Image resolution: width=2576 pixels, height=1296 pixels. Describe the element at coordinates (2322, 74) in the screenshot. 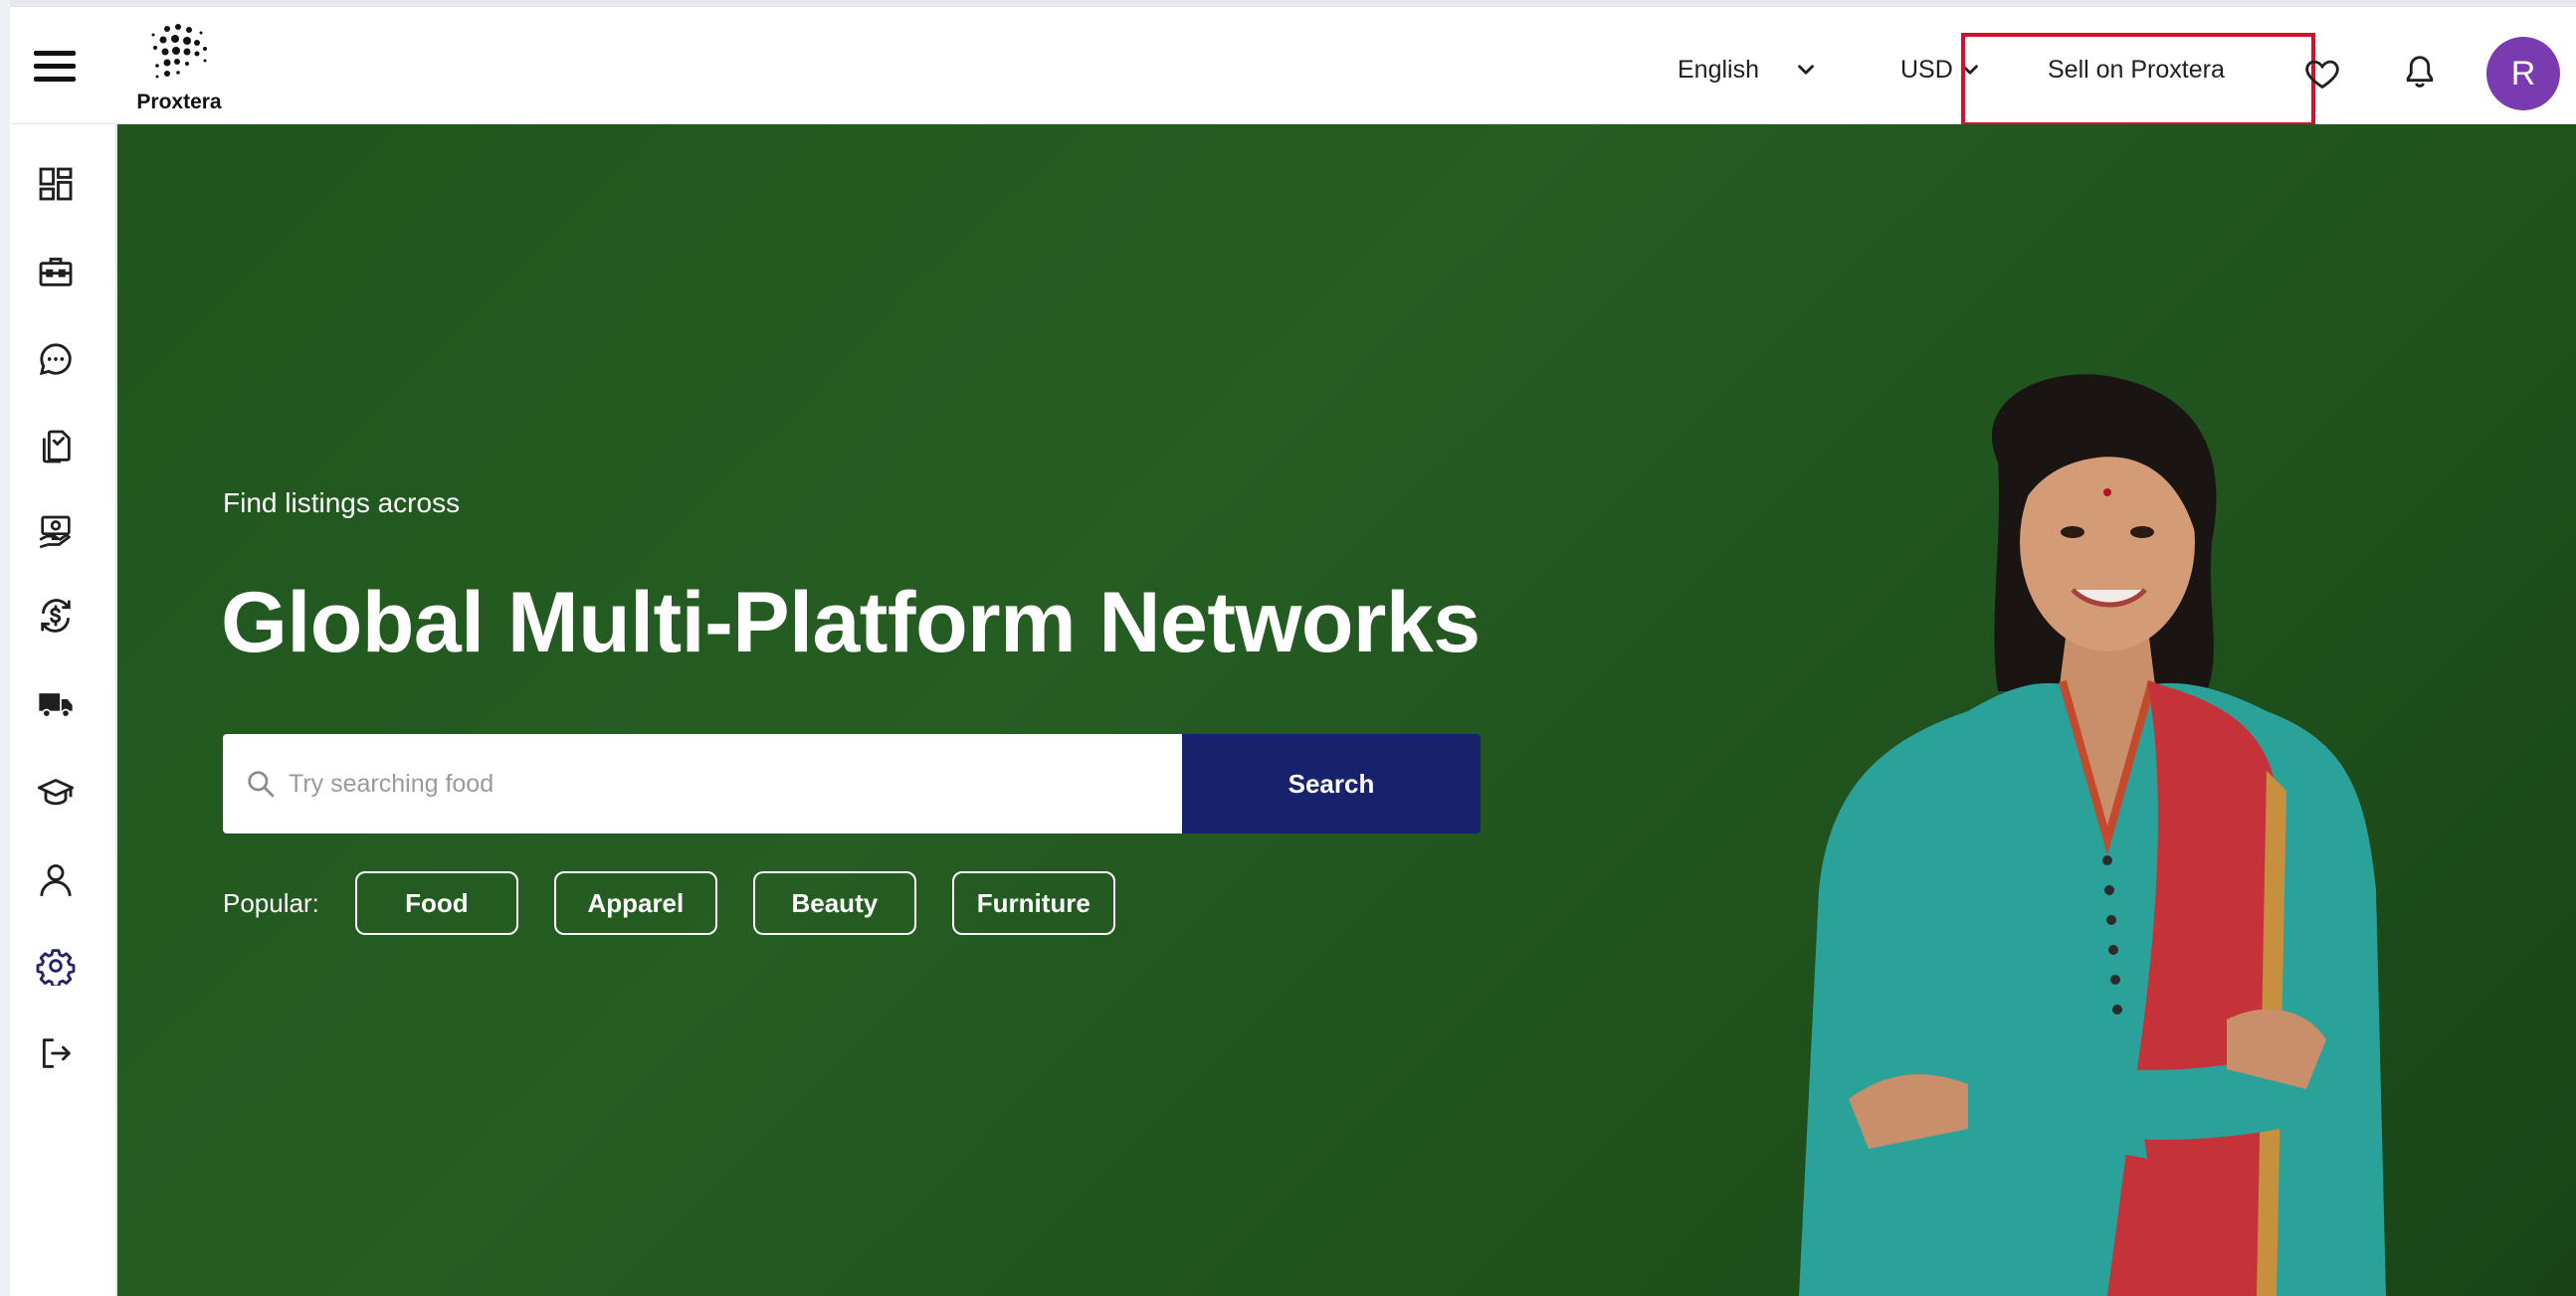

I see `heart-icon` at that location.